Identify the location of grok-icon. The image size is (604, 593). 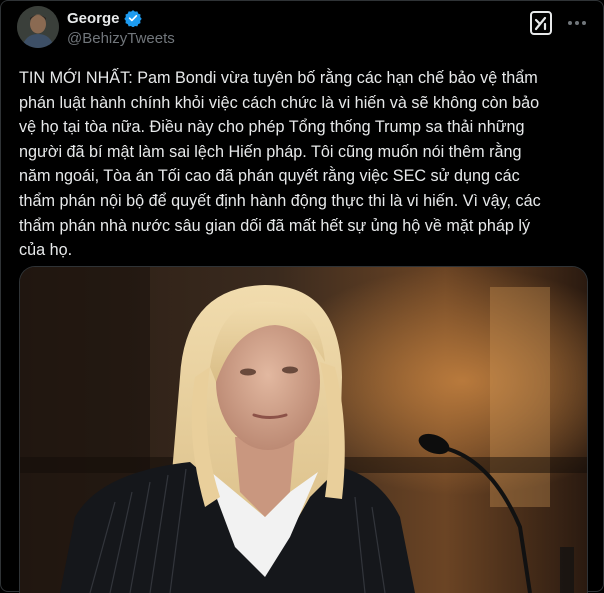
(541, 23).